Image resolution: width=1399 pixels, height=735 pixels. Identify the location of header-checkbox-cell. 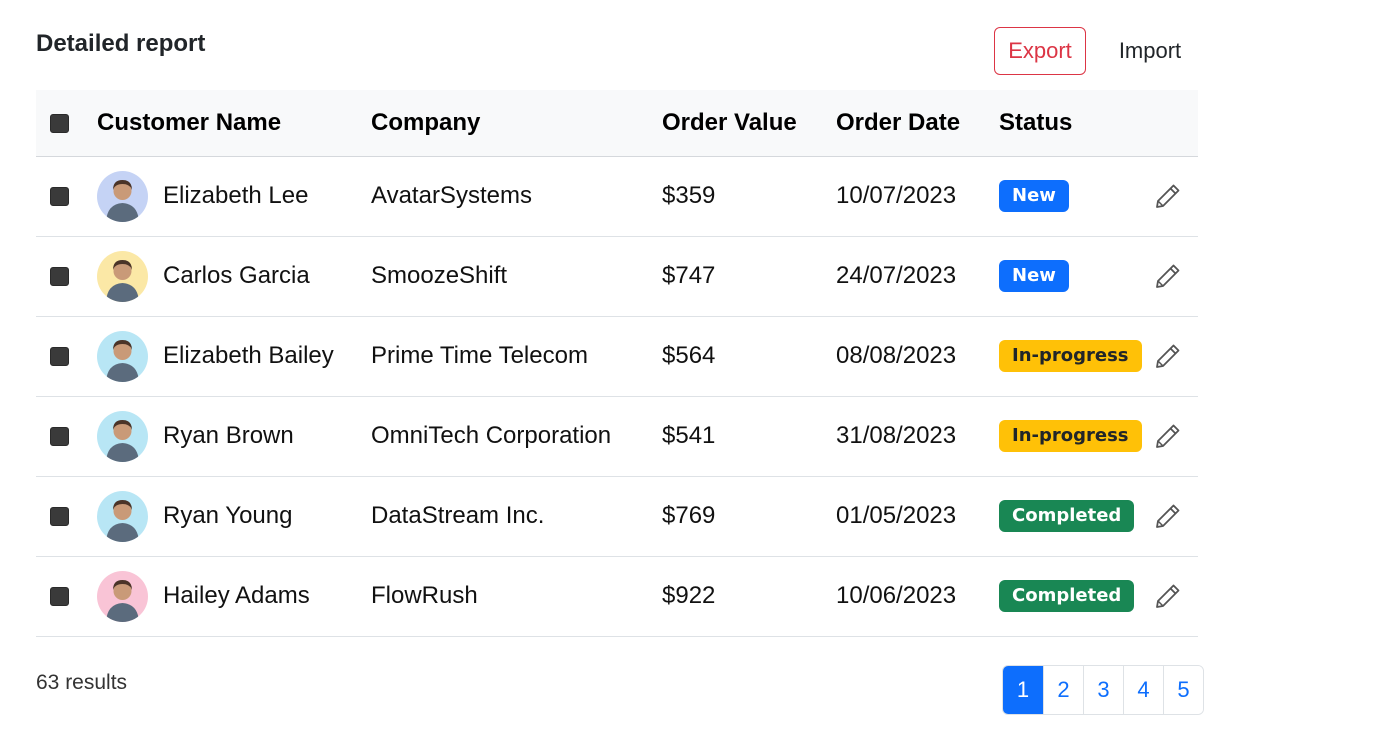
(66, 123).